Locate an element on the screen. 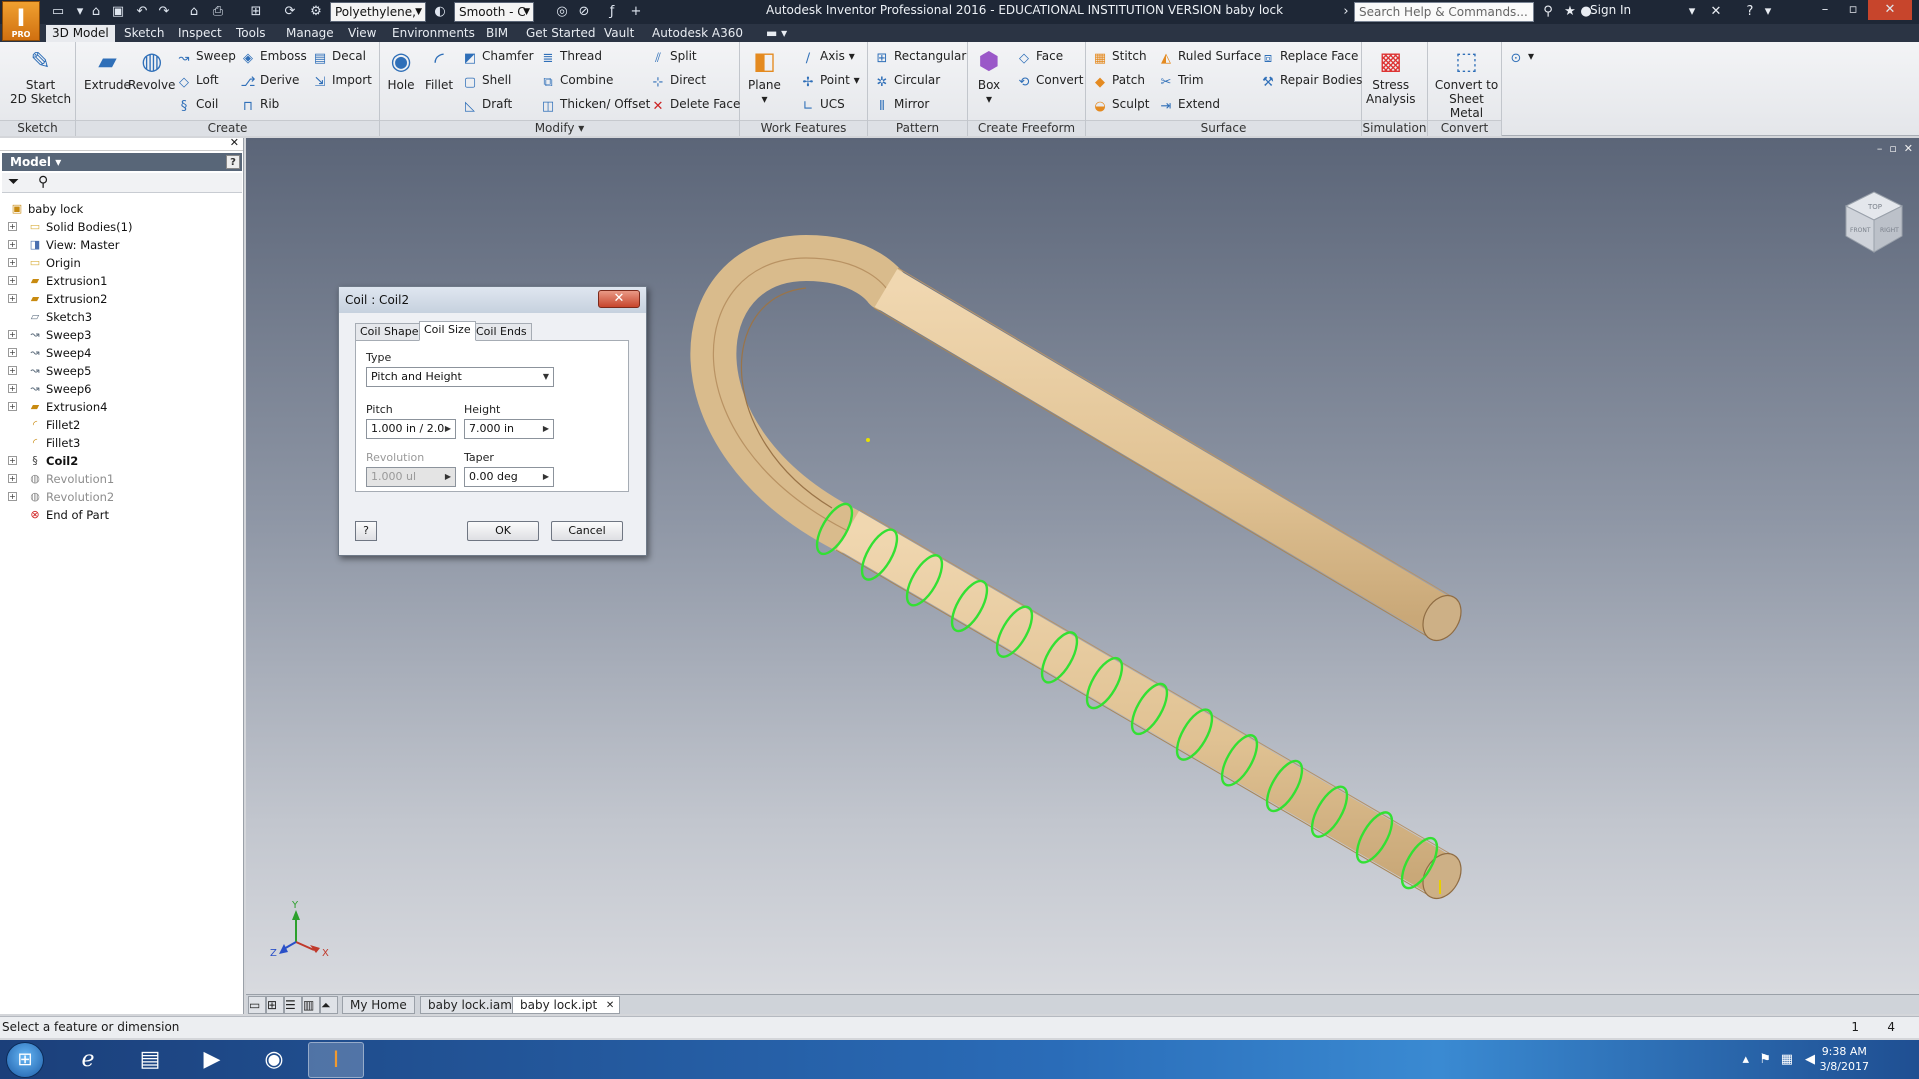 Image resolution: width=1919 pixels, height=1079 pixels. taper-input: 0.00 deg ▶ is located at coordinates (509, 477).